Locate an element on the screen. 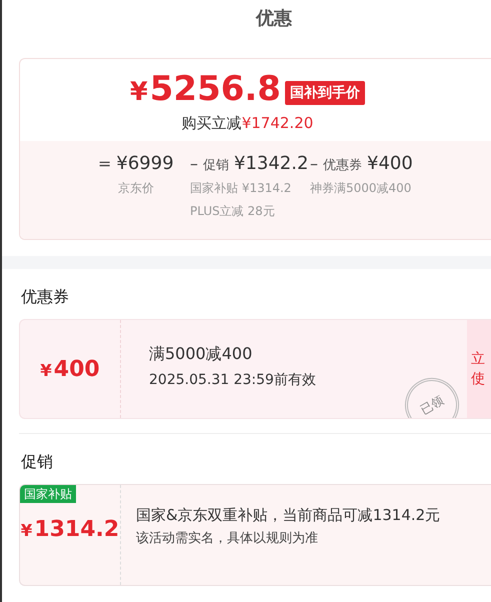 The image size is (491, 602). breakdown-note: 神券满5000减400 is located at coordinates (361, 188).